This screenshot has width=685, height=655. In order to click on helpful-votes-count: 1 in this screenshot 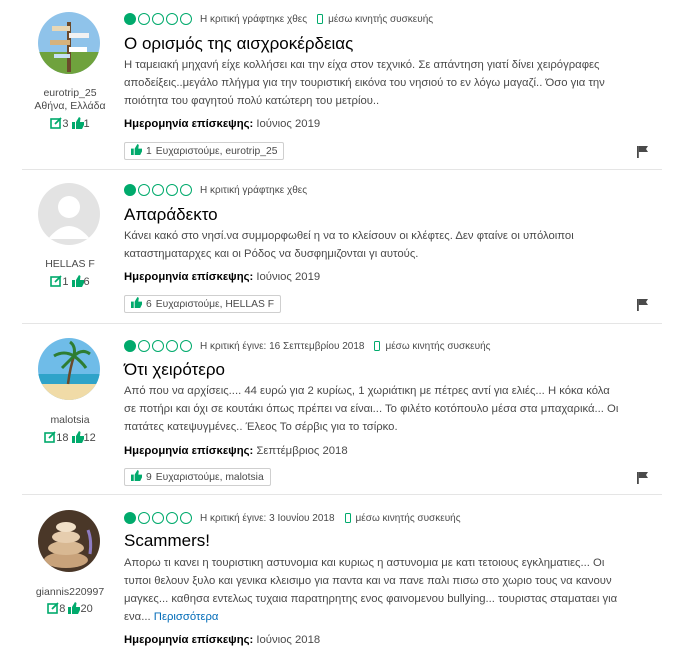, I will do `click(86, 124)`.